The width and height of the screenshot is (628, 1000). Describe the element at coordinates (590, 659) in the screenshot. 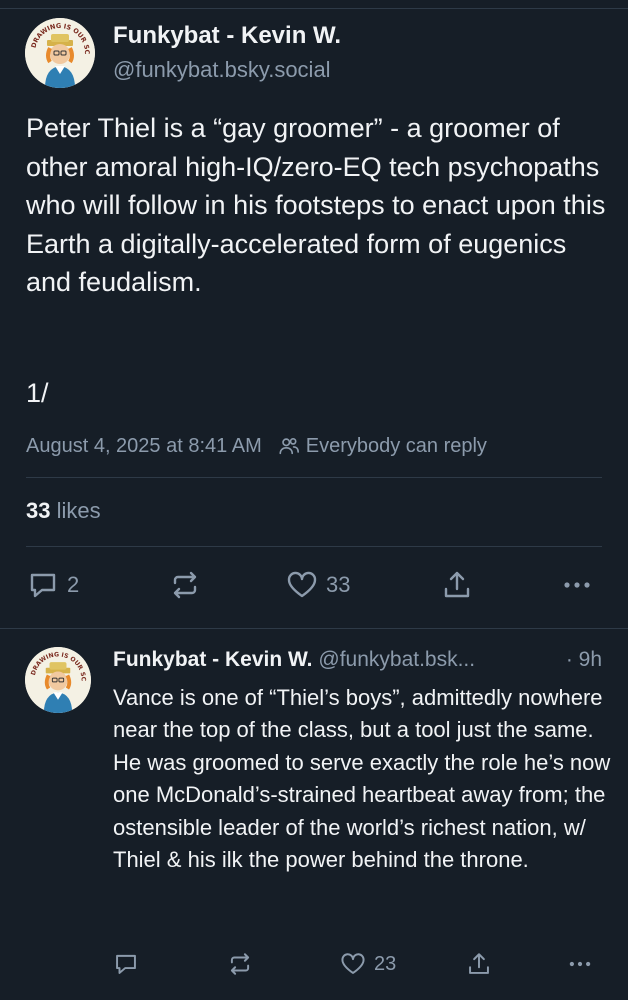

I see `reply-time-value: 9h` at that location.